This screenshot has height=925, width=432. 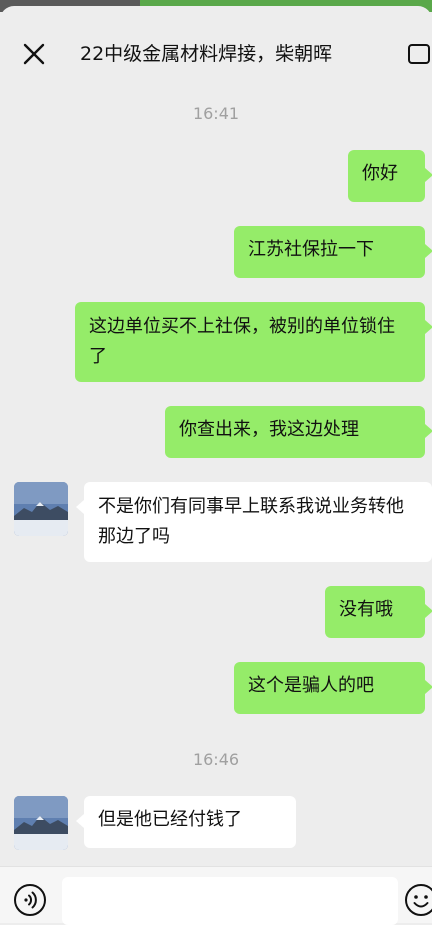 I want to click on emoji-button, so click(x=418, y=900).